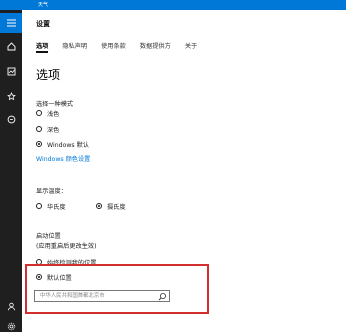  What do you see at coordinates (43, 5) in the screenshot?
I see `window-title: 天气` at bounding box center [43, 5].